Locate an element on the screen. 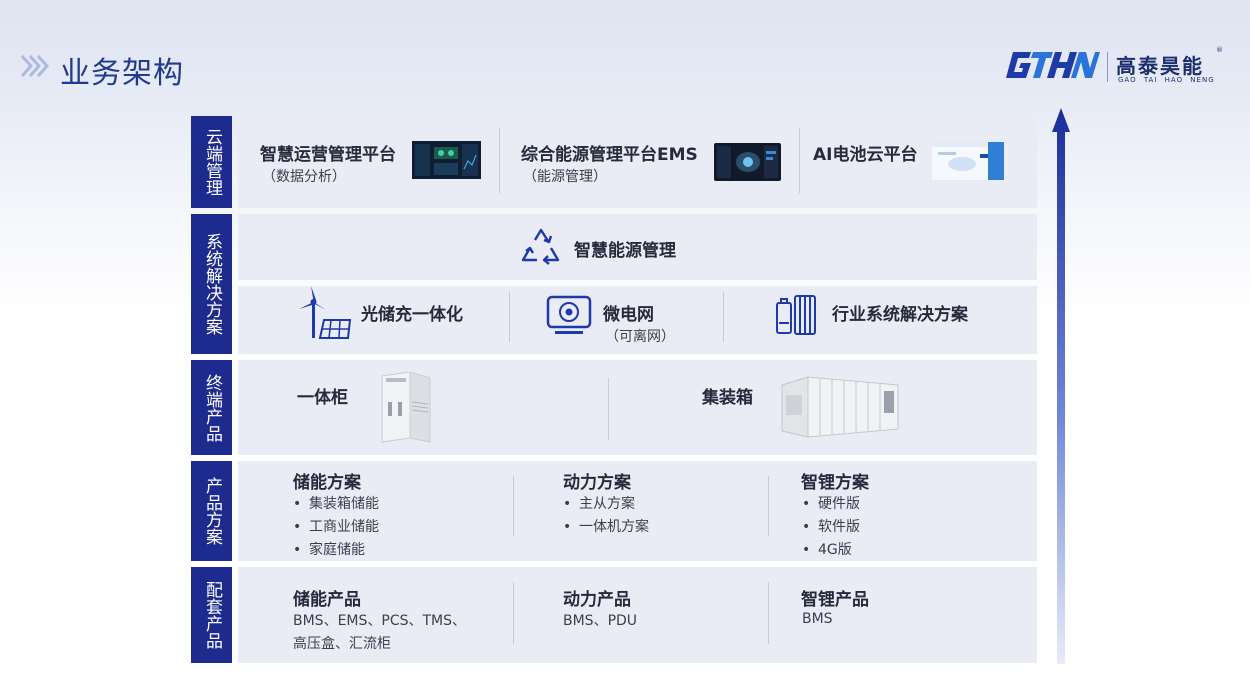  solution-bullet: 软件版 is located at coordinates (831, 526).